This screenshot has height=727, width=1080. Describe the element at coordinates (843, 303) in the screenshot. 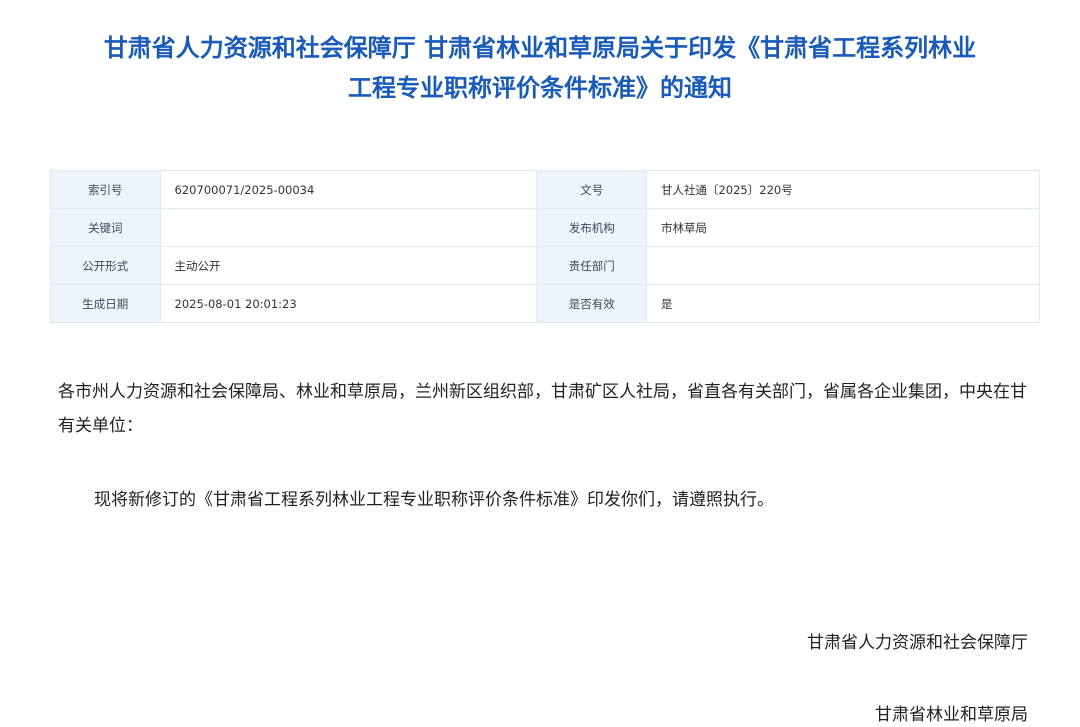

I see `metadata-value-validity: 是` at that location.